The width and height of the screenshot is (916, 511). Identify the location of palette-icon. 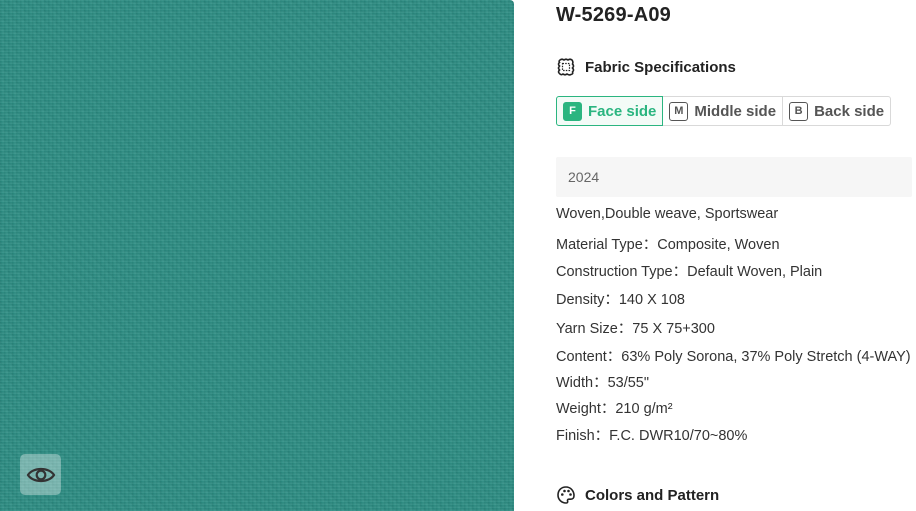
(566, 495).